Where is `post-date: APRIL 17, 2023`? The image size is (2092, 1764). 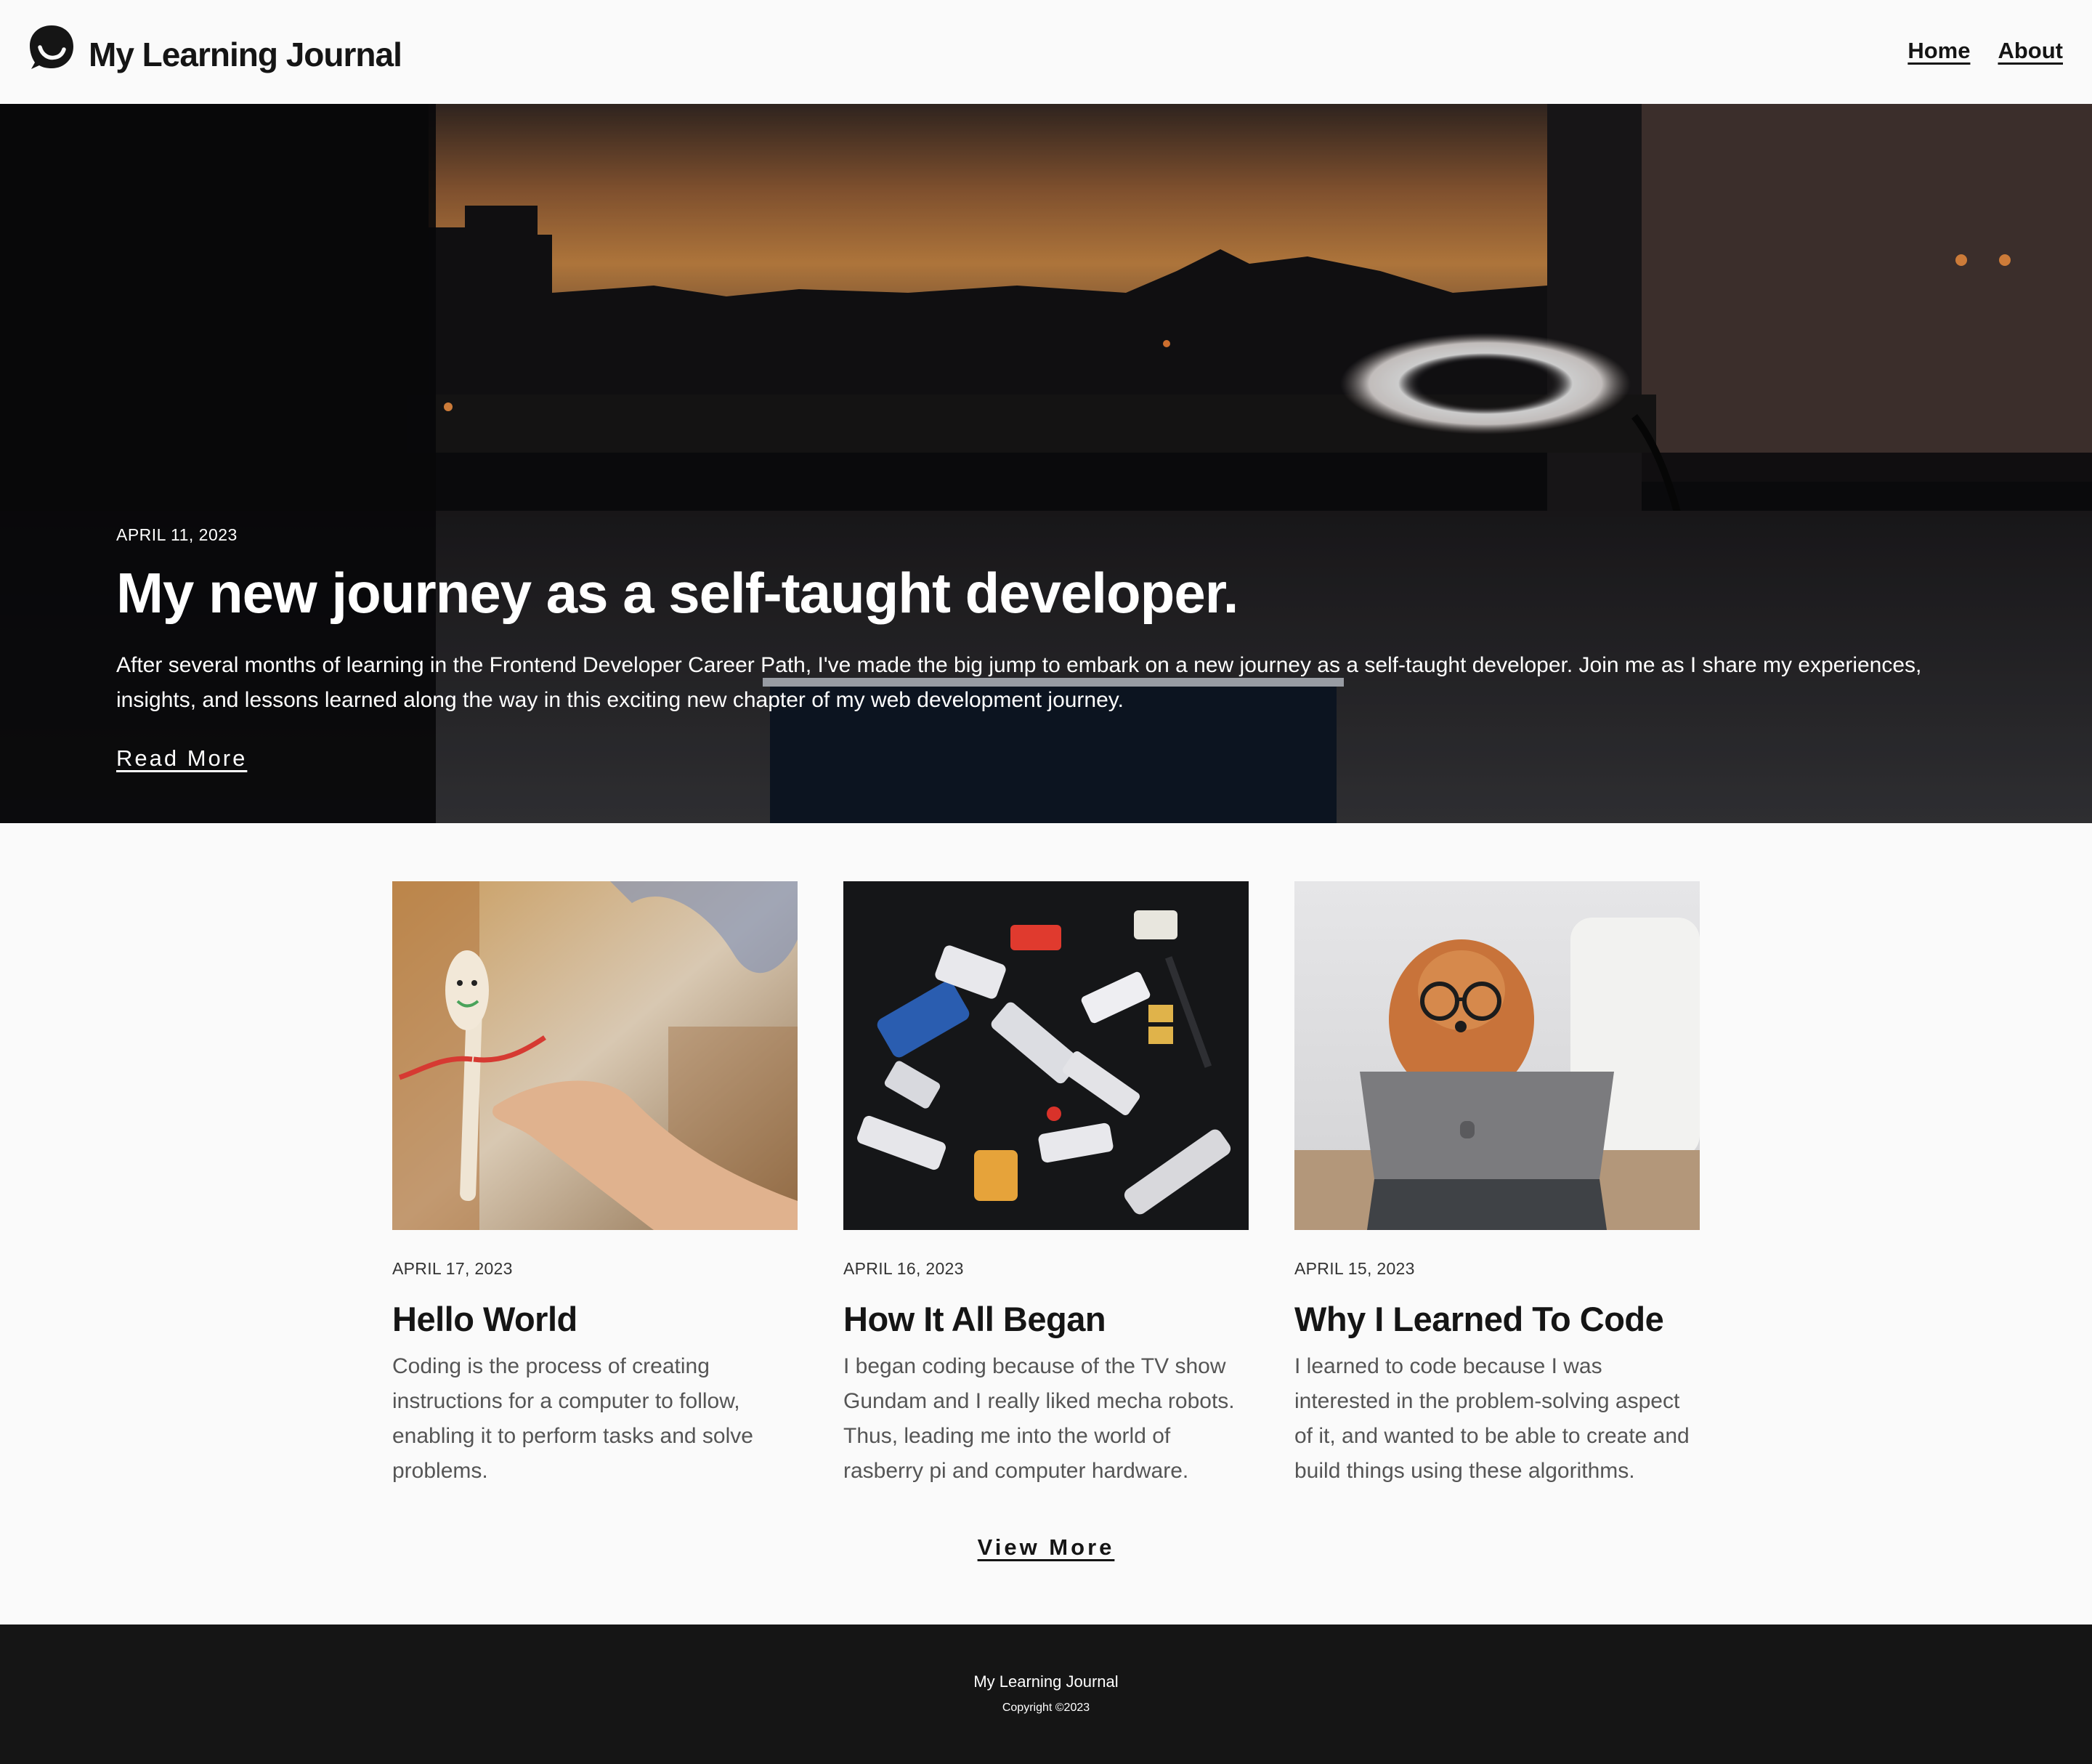 post-date: APRIL 17, 2023 is located at coordinates (452, 1268).